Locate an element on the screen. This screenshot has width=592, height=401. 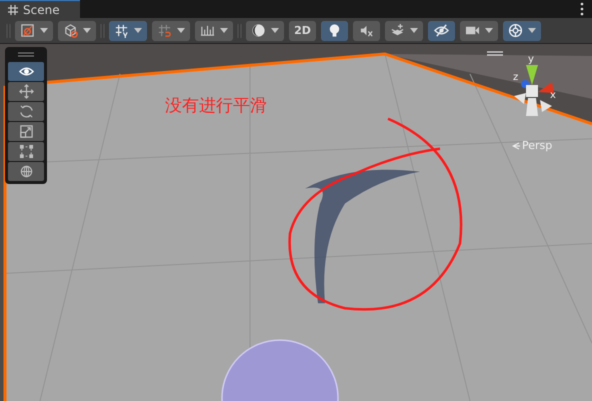
scale-box-icon is located at coordinates (26, 131).